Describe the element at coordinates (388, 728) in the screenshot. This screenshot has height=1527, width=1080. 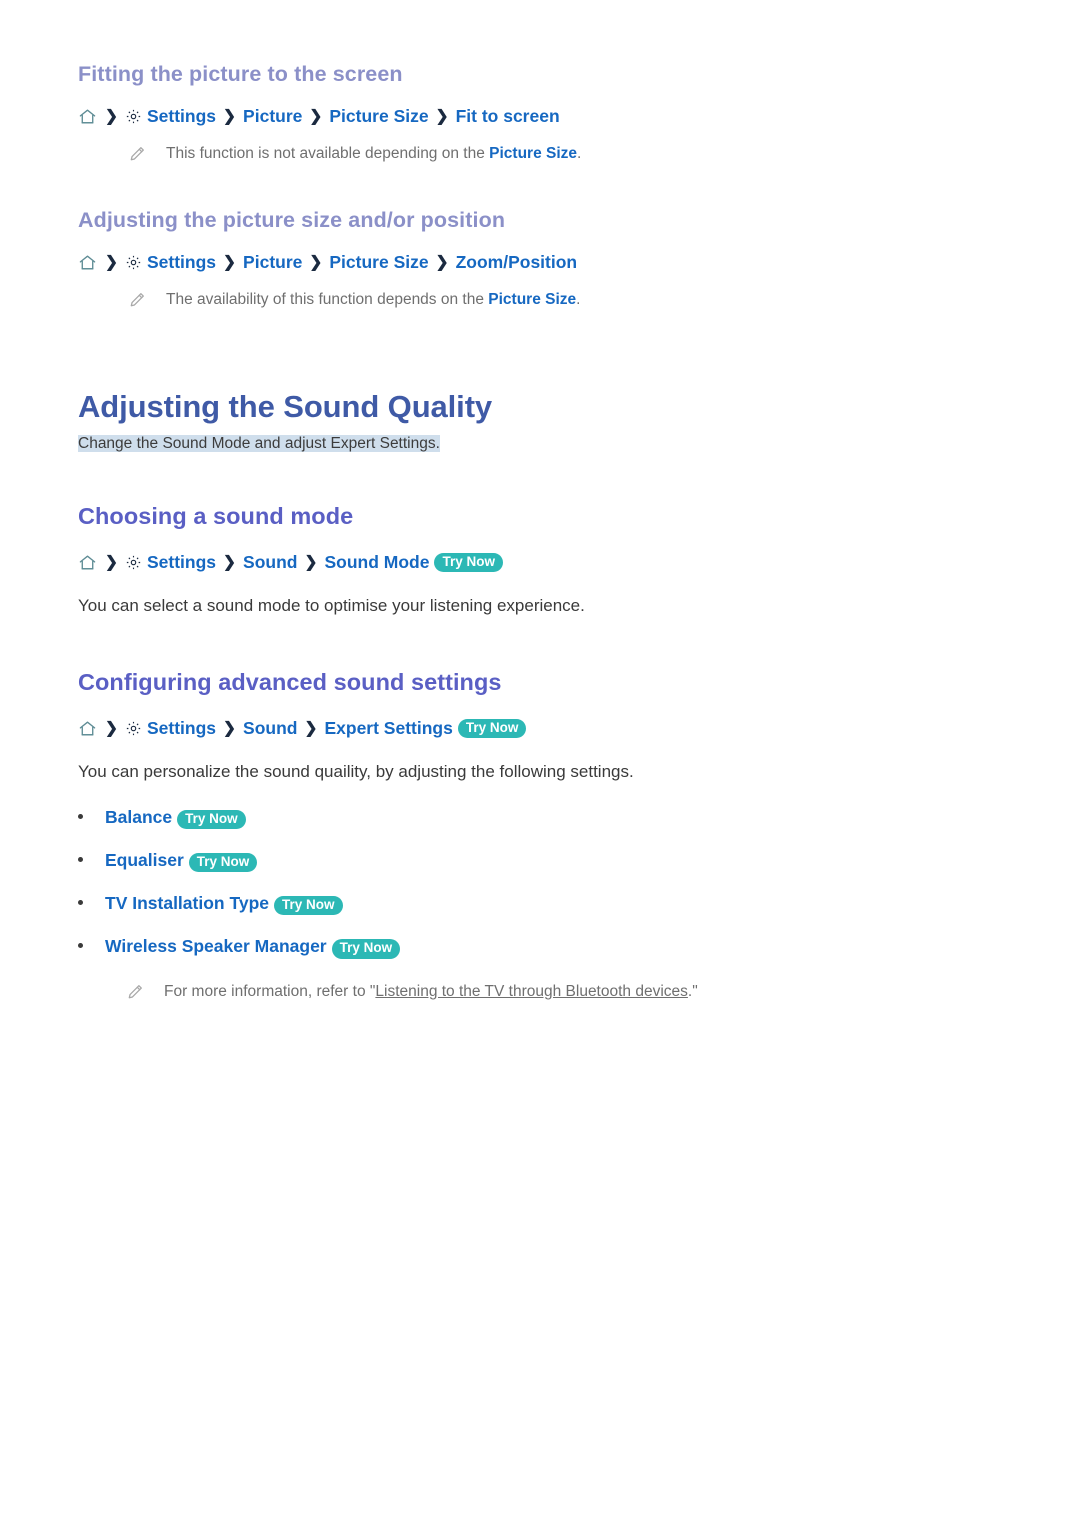
I see `breadcrumb-item-expert-settings: Expert Settings` at that location.